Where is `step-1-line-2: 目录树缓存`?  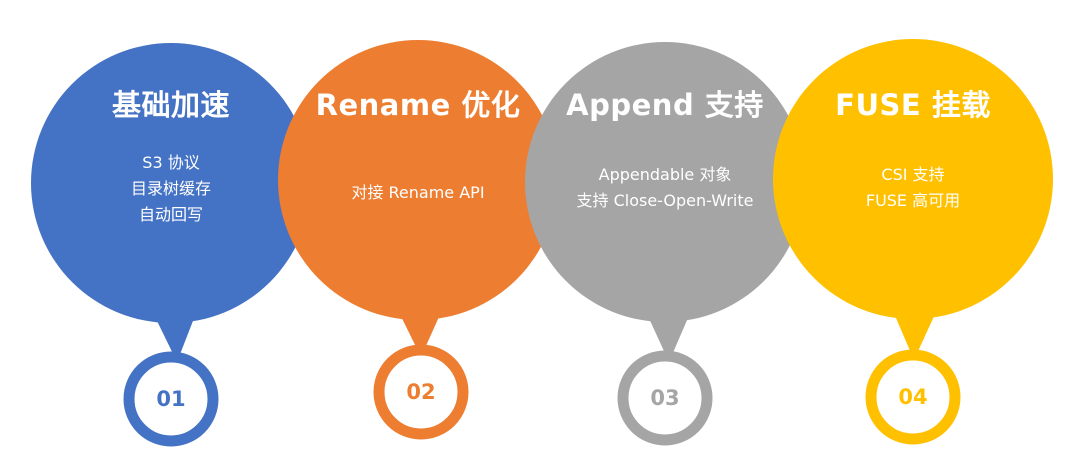
step-1-line-2: 目录树缓存 is located at coordinates (170, 188).